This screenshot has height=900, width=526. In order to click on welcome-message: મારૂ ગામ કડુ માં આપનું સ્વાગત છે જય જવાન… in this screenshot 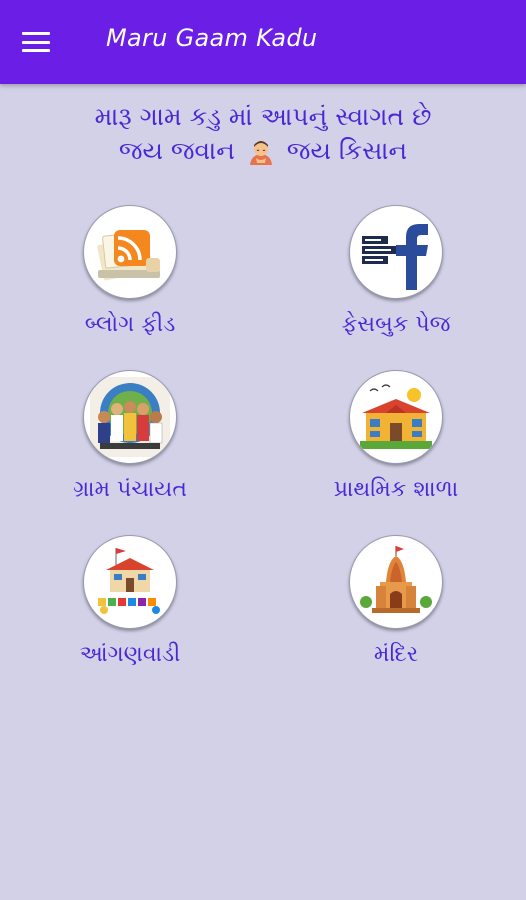, I will do `click(263, 134)`.